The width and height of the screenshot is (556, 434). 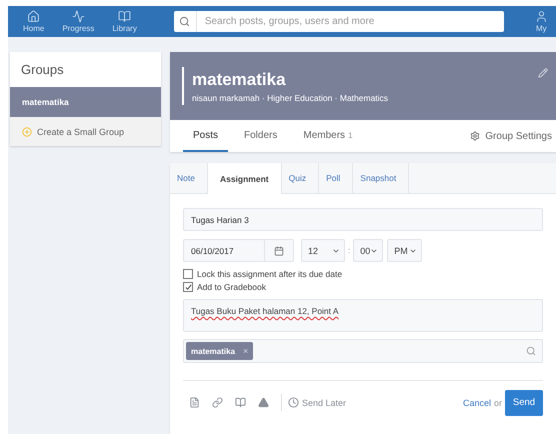 What do you see at coordinates (205, 136) in the screenshot?
I see `group-tab: Posts` at bounding box center [205, 136].